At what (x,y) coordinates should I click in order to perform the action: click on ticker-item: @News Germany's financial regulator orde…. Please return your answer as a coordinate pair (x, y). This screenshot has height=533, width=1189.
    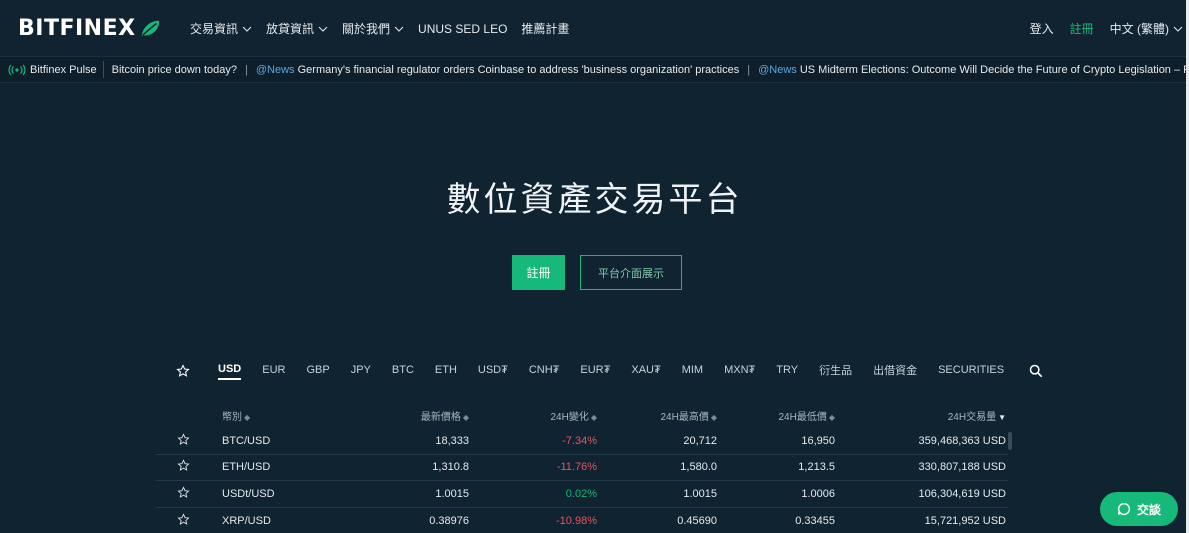
    Looking at the image, I should click on (497, 70).